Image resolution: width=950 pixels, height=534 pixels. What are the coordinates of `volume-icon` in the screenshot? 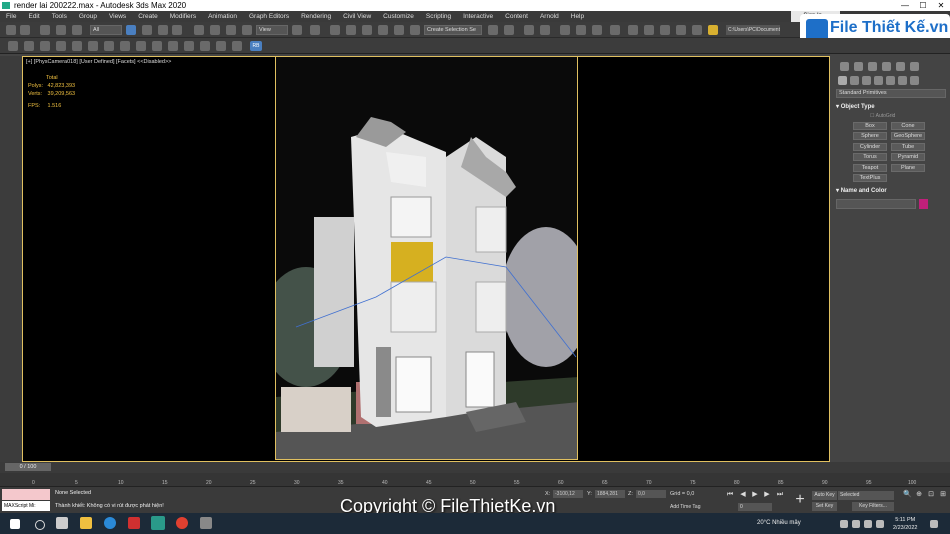 It's located at (868, 524).